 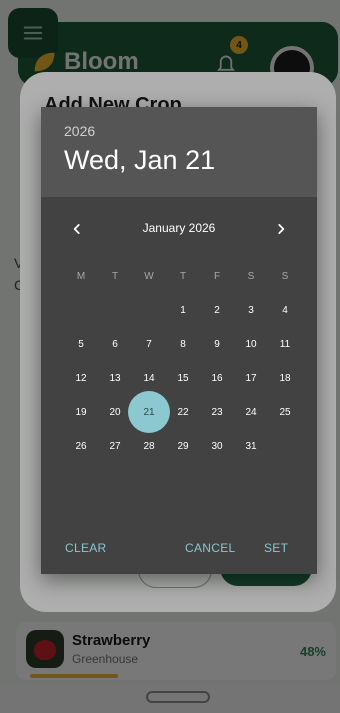 I want to click on day-number: 15, so click(x=183, y=378).